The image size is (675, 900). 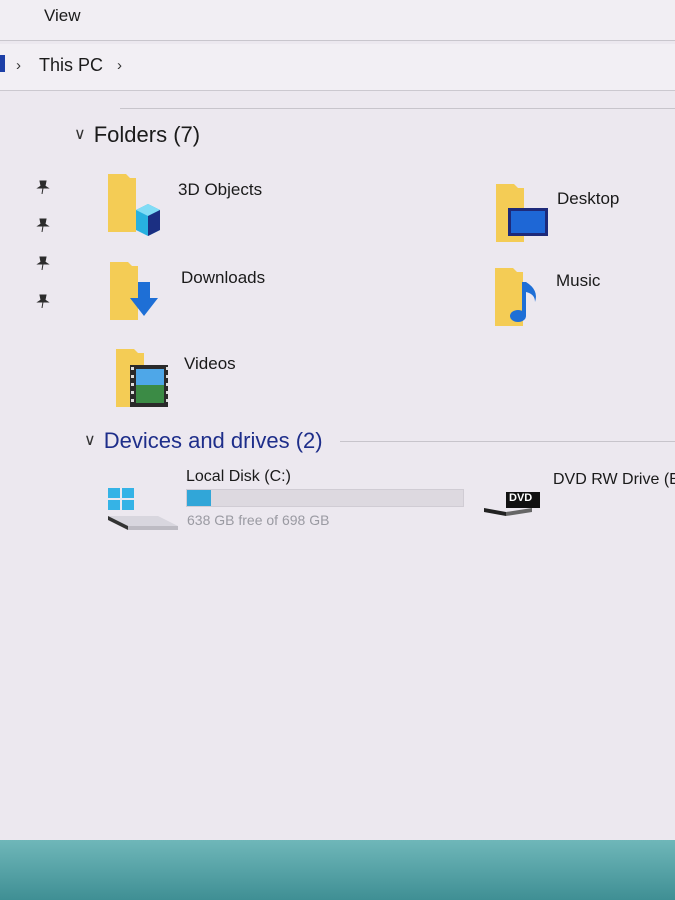 What do you see at coordinates (134, 291) in the screenshot?
I see `downloads-icon` at bounding box center [134, 291].